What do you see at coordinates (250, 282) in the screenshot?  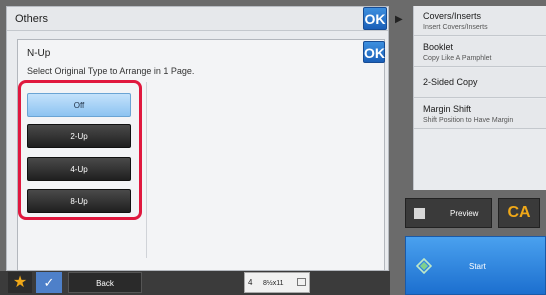 I see `paper-tray-number: 4` at bounding box center [250, 282].